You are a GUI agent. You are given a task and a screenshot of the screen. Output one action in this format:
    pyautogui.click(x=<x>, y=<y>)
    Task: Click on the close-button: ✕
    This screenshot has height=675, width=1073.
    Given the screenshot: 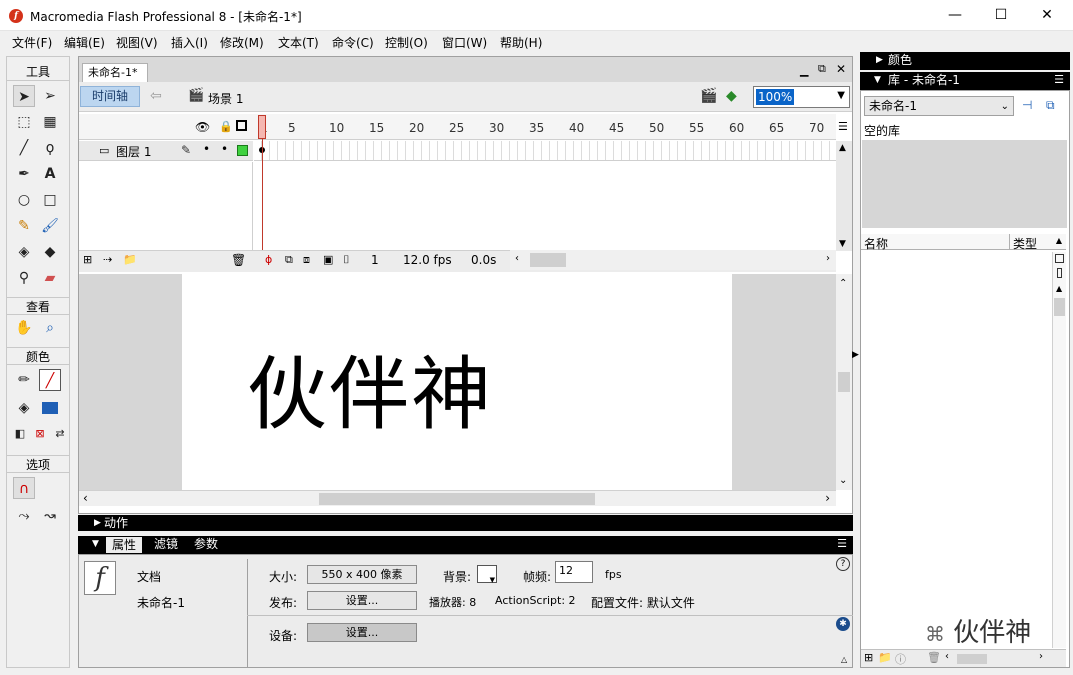 What is the action you would take?
    pyautogui.click(x=1047, y=15)
    